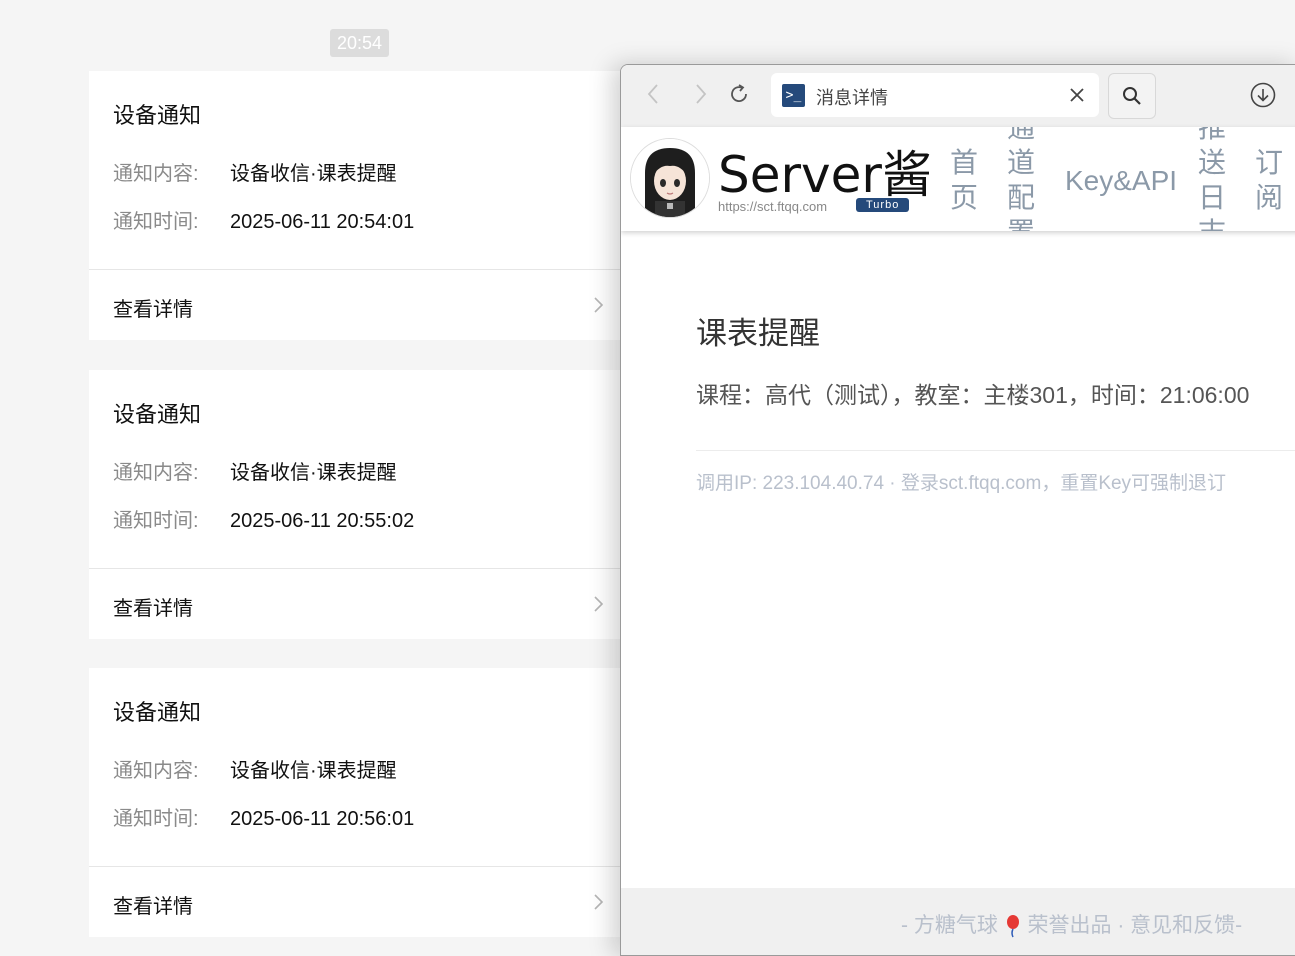 This screenshot has height=956, width=1295. Describe the element at coordinates (322, 222) in the screenshot. I see `time-value: 2025-06-11 20:54:01` at that location.